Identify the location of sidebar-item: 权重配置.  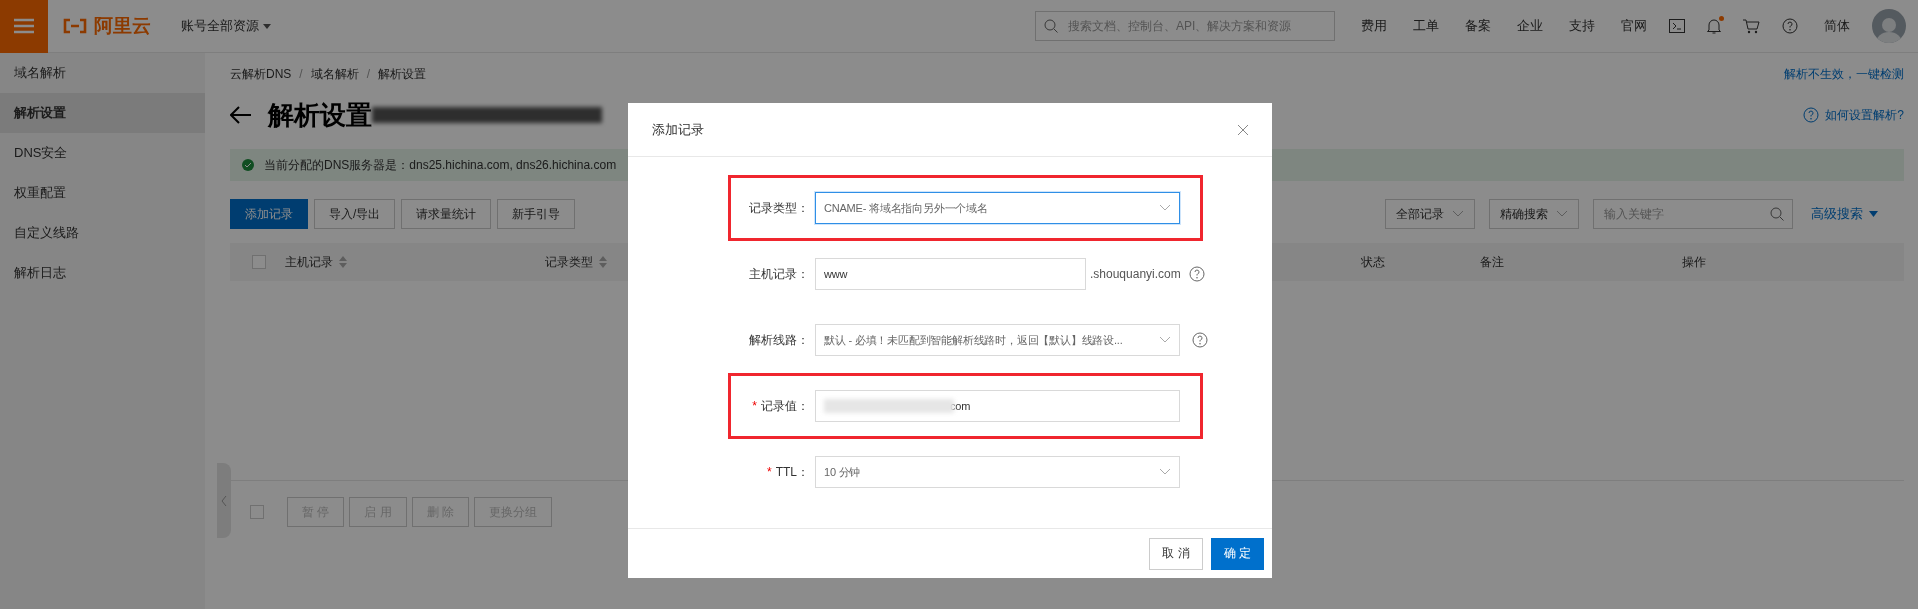
(102, 193).